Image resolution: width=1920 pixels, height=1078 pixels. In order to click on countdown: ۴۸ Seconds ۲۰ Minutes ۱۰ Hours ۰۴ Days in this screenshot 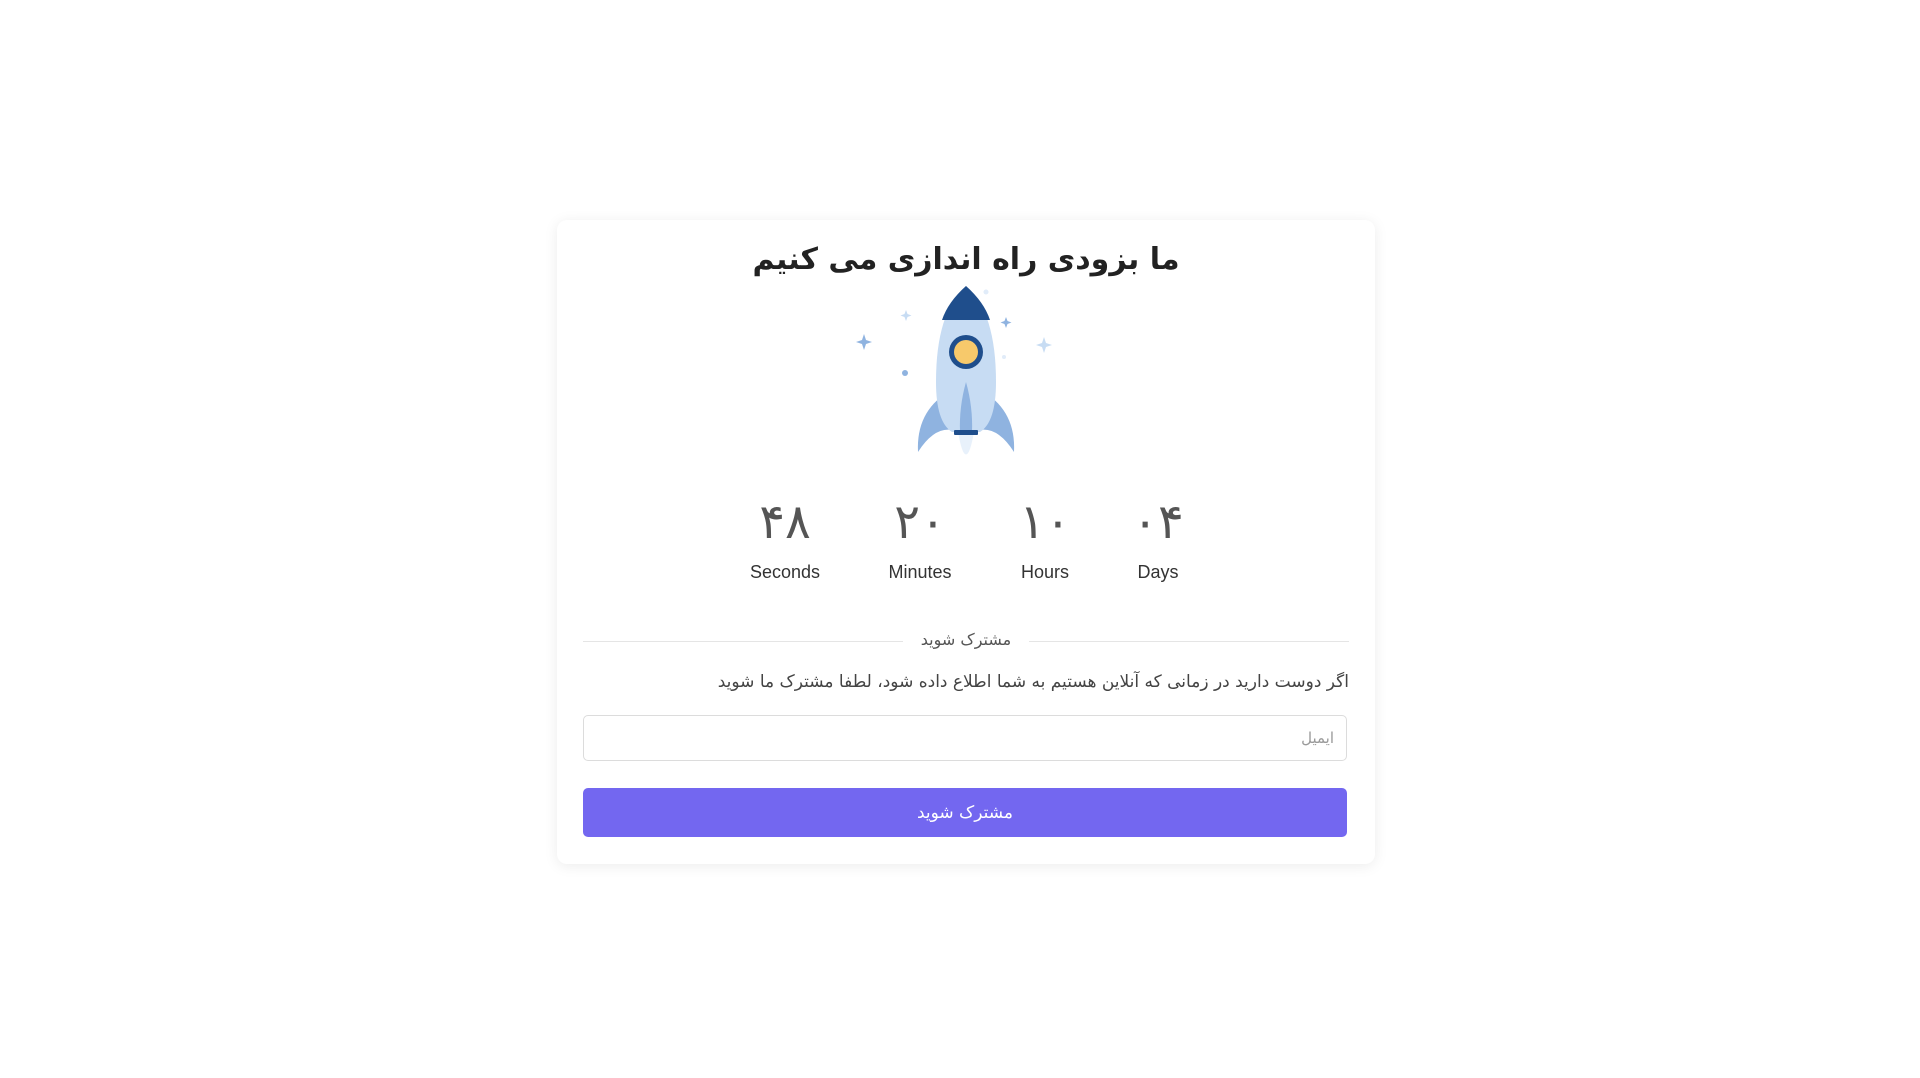, I will do `click(966, 547)`.